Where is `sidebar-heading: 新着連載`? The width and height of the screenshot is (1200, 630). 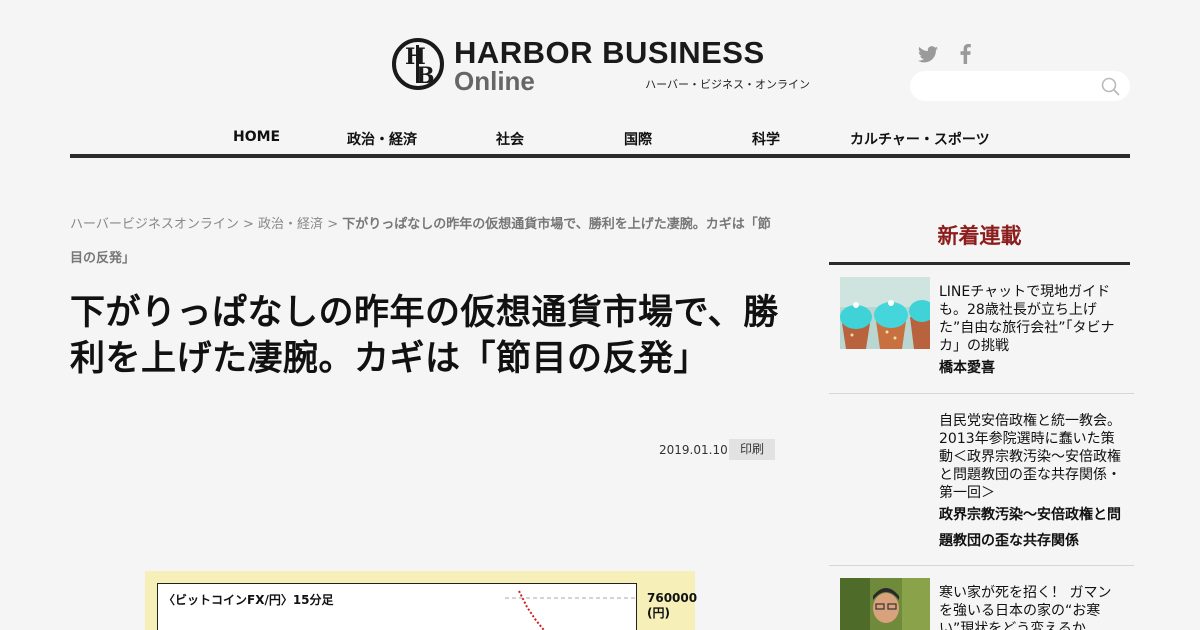
sidebar-heading: 新着連載 is located at coordinates (979, 238).